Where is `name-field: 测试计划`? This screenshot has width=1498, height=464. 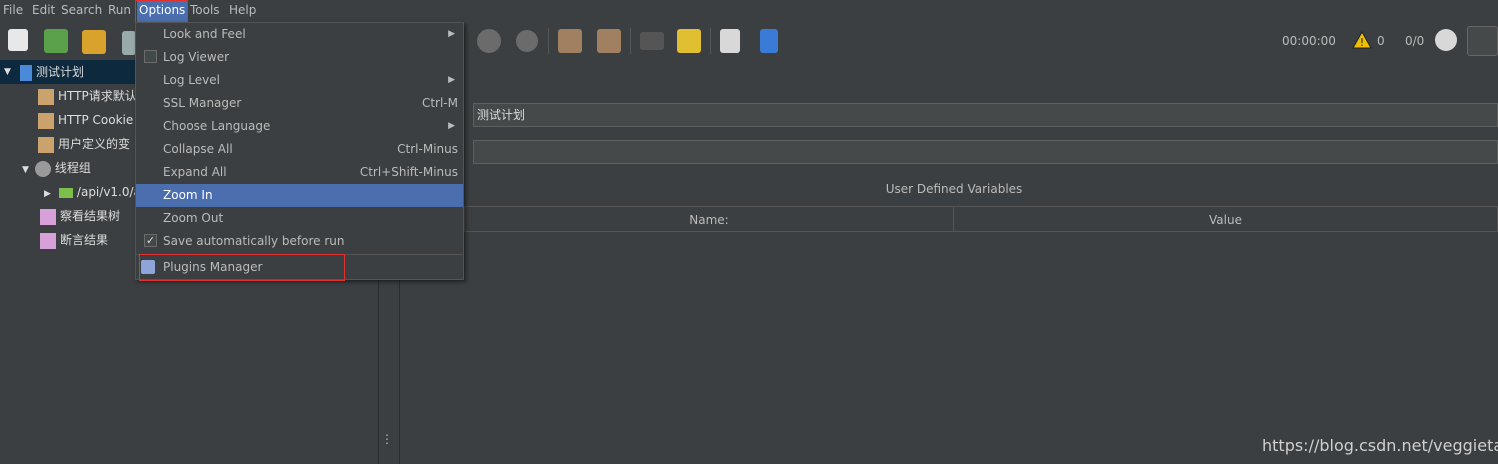 name-field: 测试计划 is located at coordinates (985, 115).